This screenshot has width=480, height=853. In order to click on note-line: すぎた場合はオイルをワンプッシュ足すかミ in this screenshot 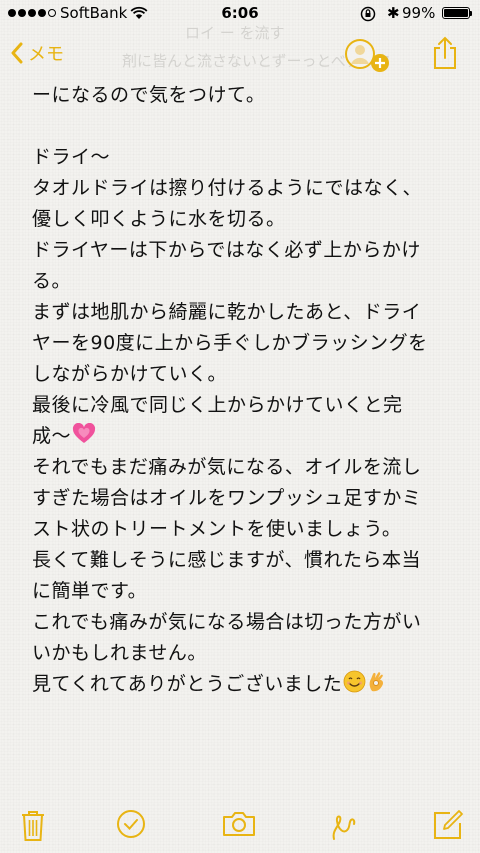, I will do `click(227, 498)`.